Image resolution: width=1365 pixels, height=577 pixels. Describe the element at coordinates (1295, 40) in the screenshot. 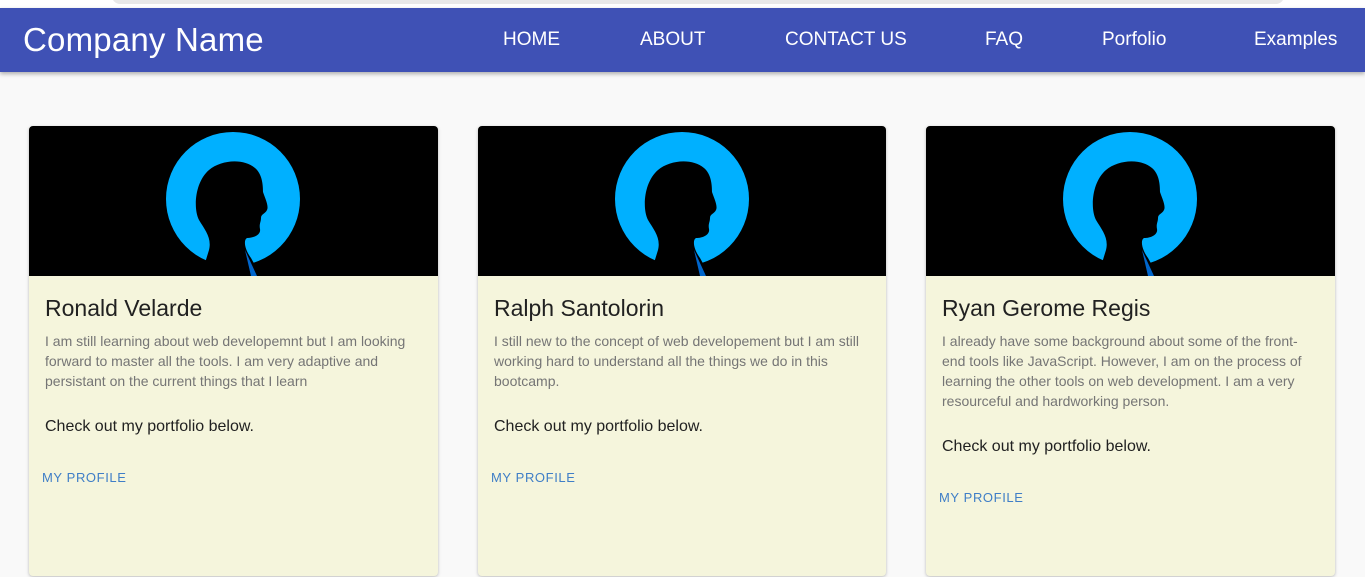

I see `nav-examples: Examples` at that location.